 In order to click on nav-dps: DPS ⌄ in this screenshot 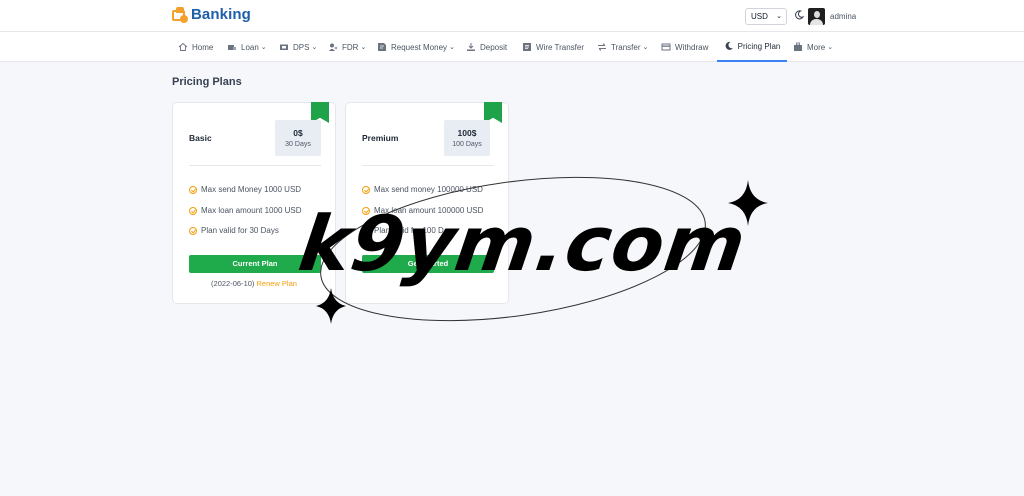, I will do `click(298, 47)`.